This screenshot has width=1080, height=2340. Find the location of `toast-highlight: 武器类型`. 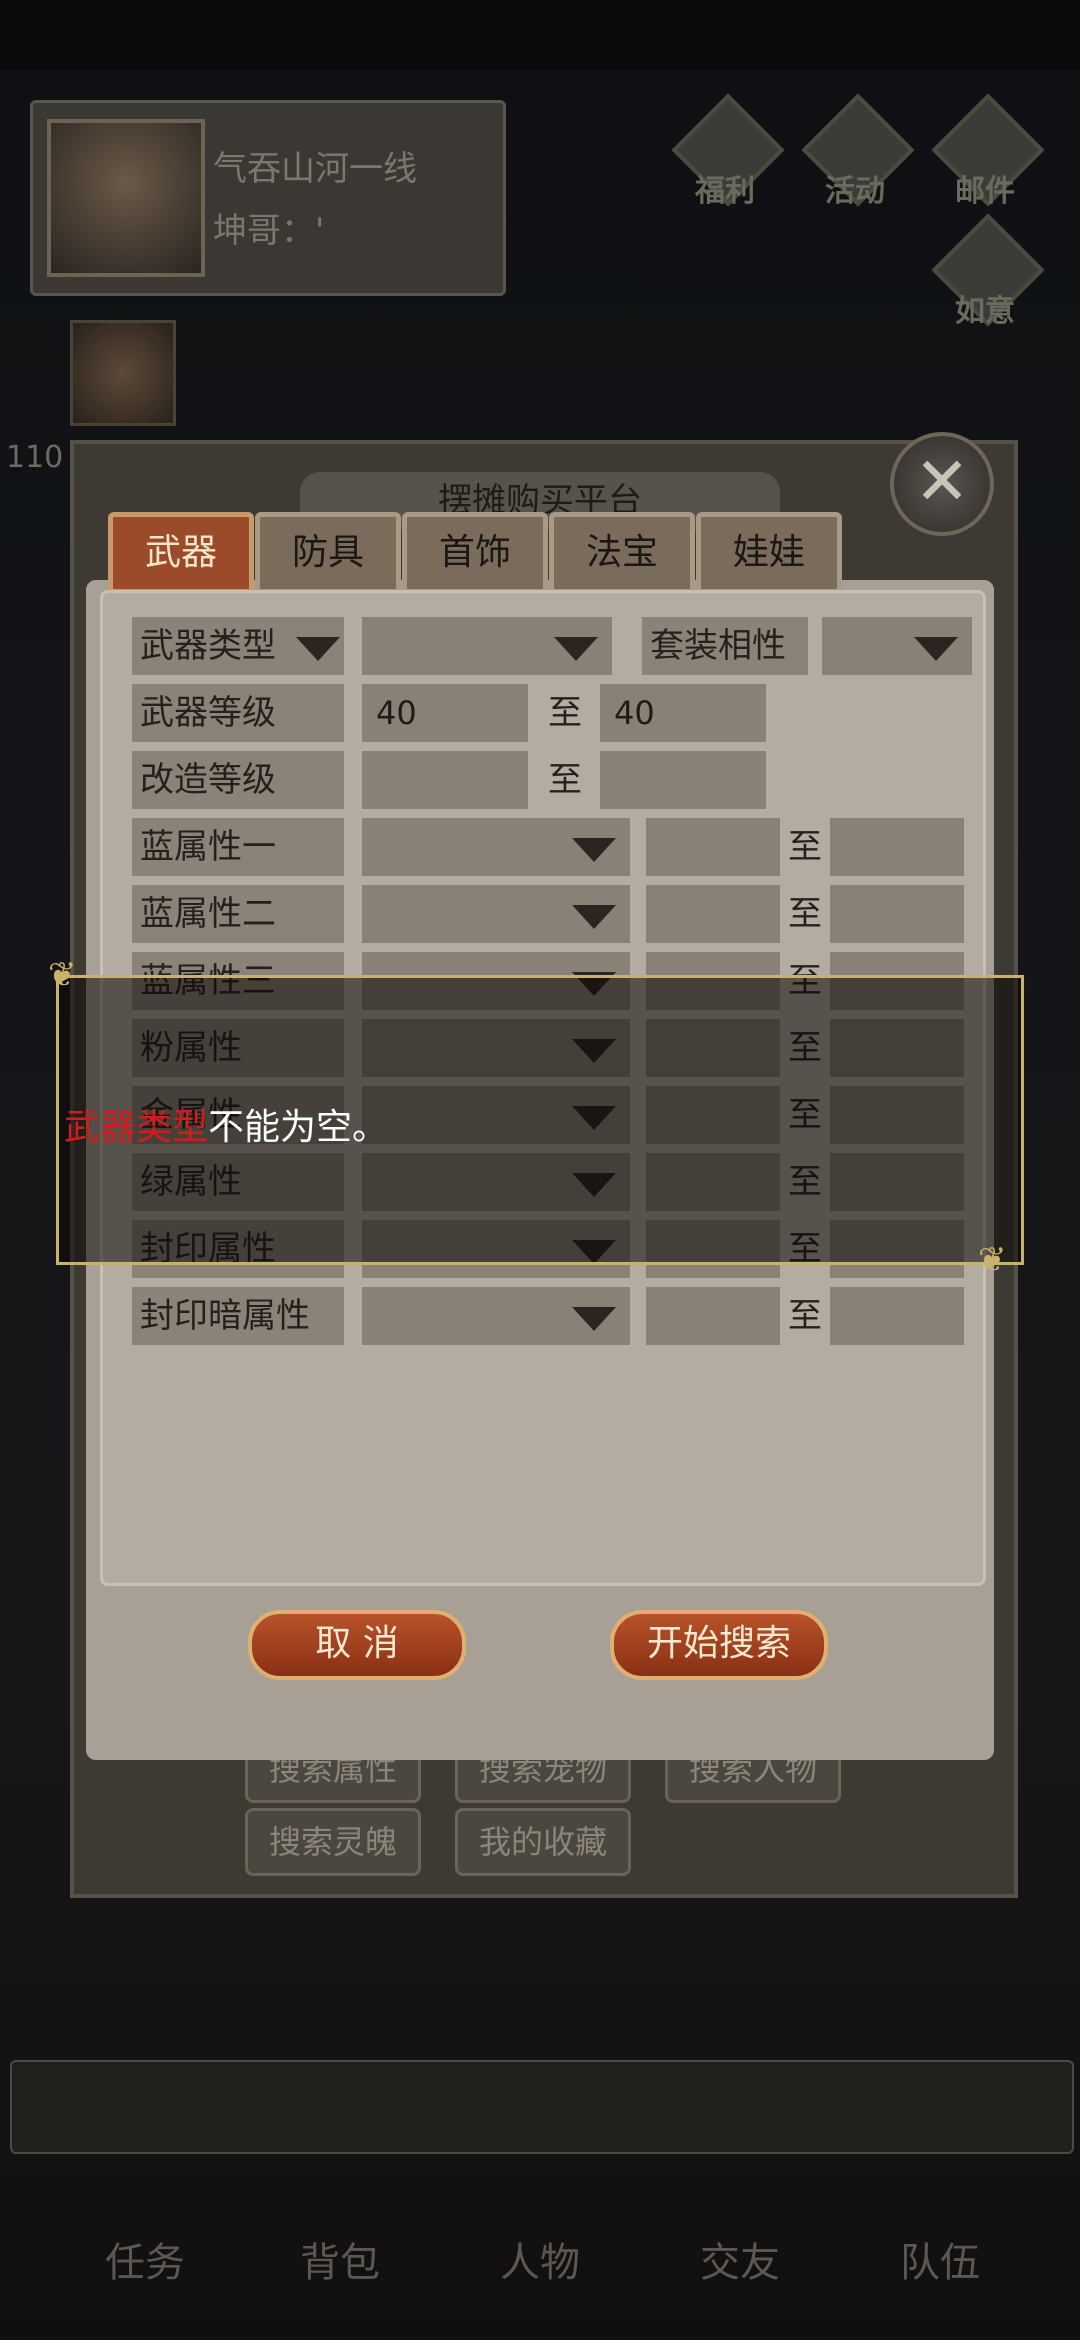

toast-highlight: 武器类型 is located at coordinates (136, 1127).